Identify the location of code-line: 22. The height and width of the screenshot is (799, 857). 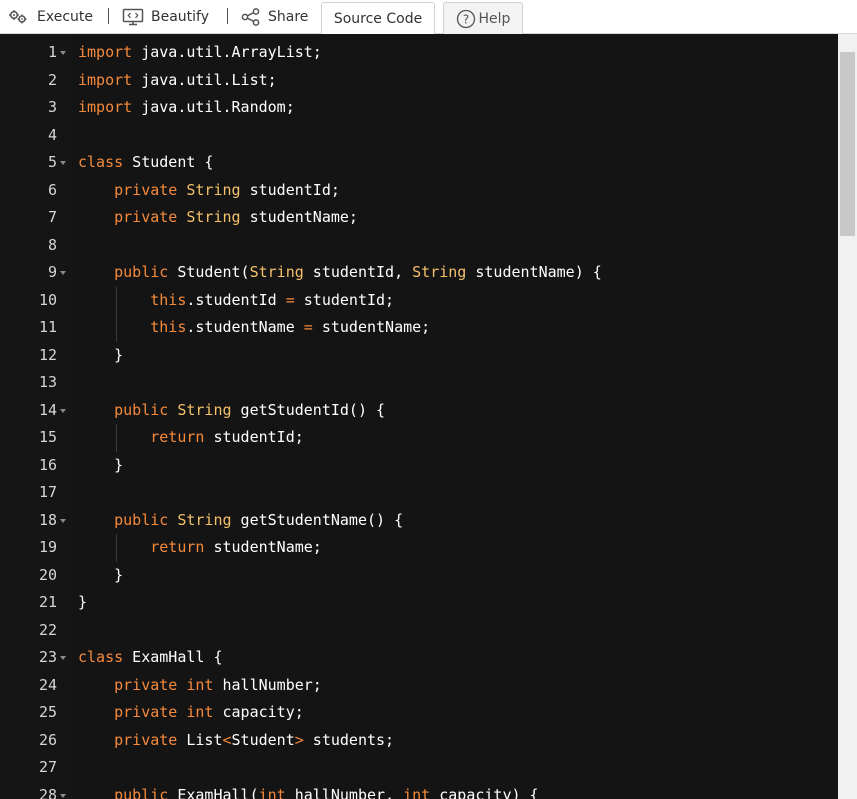
(419, 631).